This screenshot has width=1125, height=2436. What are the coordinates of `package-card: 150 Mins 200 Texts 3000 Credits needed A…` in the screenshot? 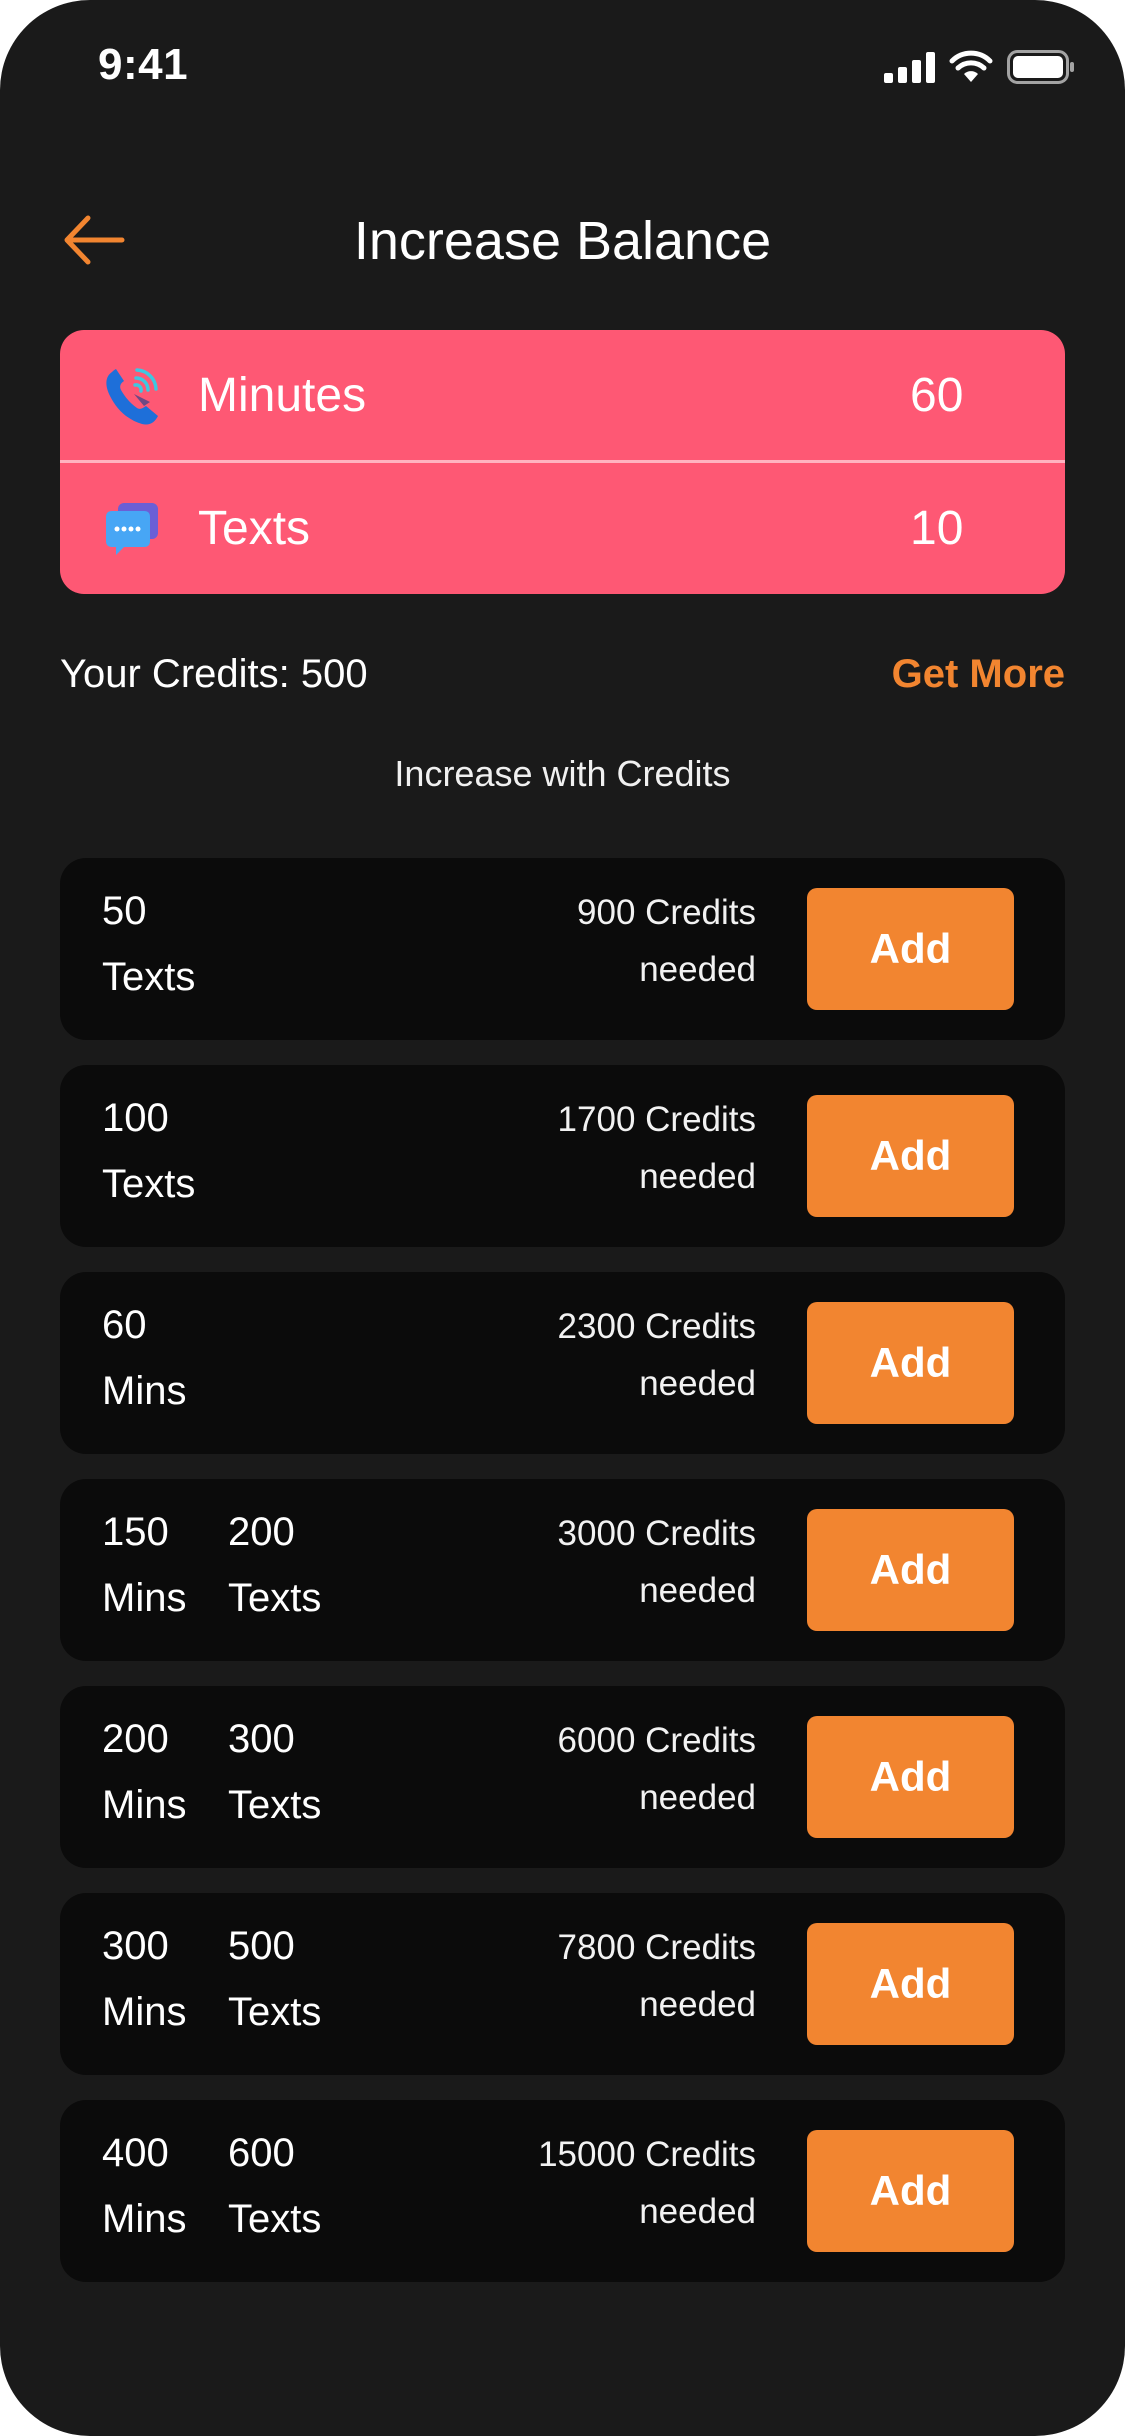 It's located at (562, 1570).